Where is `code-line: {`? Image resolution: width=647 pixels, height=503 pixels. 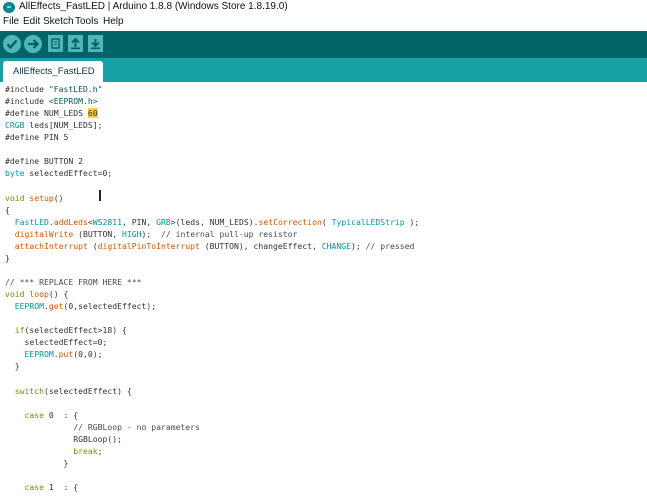
code-line: { is located at coordinates (7, 209).